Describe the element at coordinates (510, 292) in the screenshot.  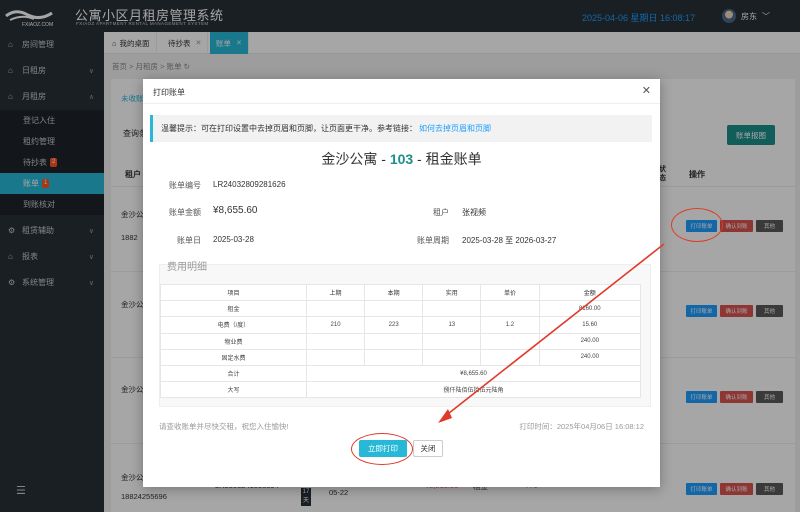
I see `col-price: 单价` at that location.